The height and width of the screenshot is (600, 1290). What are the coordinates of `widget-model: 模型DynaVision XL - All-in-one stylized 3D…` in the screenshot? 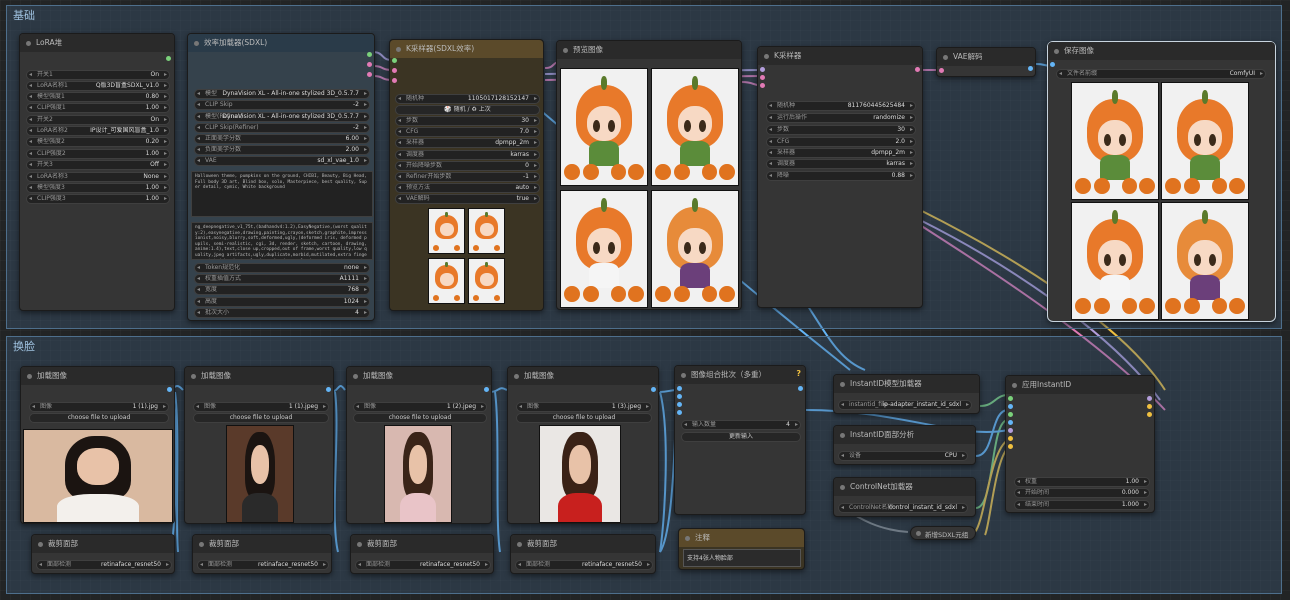 It's located at (282, 94).